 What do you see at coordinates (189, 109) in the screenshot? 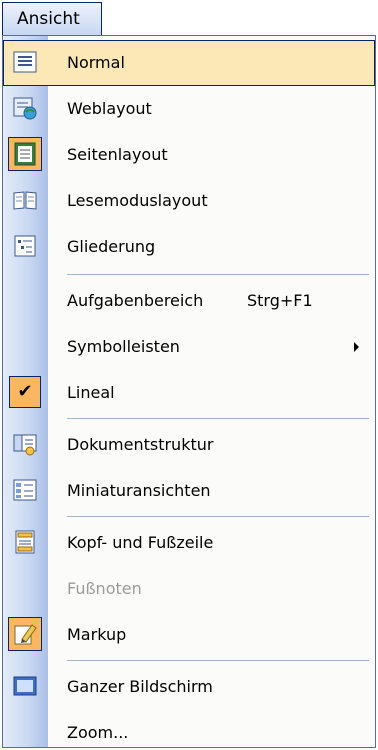
I see `menu-item-weblayout: Weblayout` at bounding box center [189, 109].